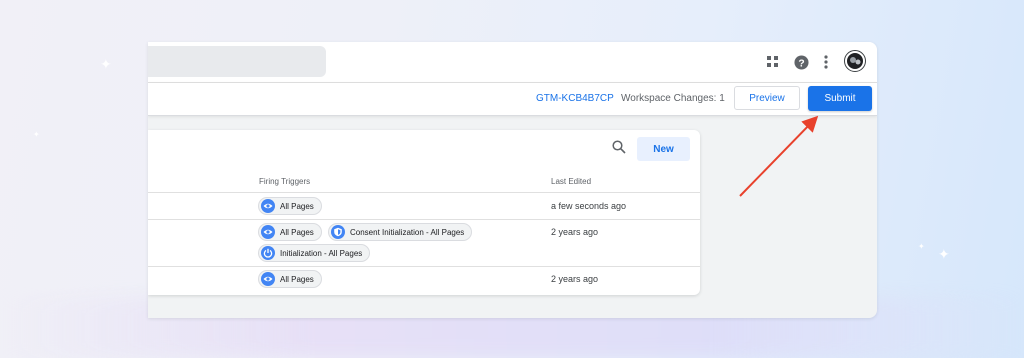 Image resolution: width=1024 pixels, height=358 pixels. Describe the element at coordinates (826, 62) in the screenshot. I see `more-vert-icon` at that location.